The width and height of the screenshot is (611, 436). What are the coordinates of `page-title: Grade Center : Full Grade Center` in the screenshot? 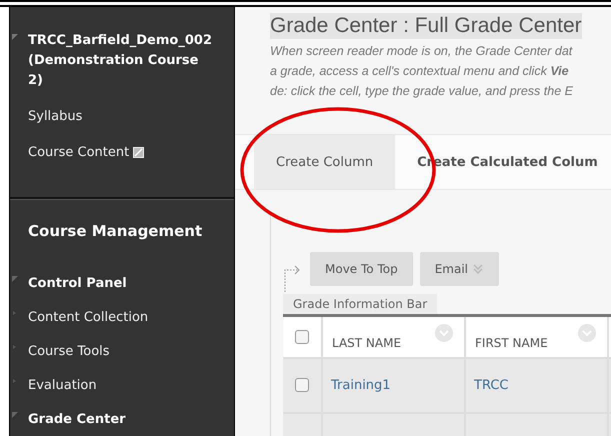 It's located at (426, 26).